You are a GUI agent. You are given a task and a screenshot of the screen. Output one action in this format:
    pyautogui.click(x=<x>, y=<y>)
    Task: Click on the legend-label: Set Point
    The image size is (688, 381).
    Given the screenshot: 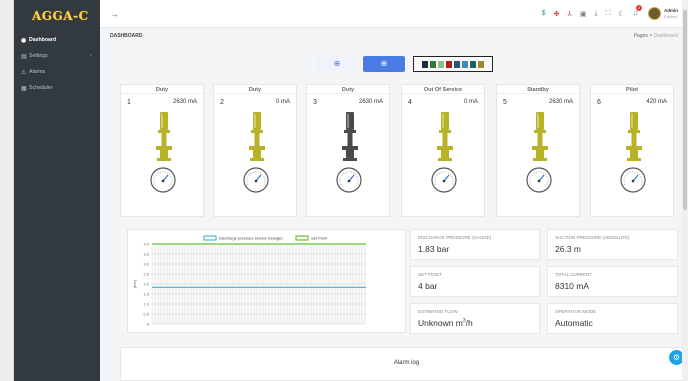 What is the action you would take?
    pyautogui.click(x=319, y=238)
    